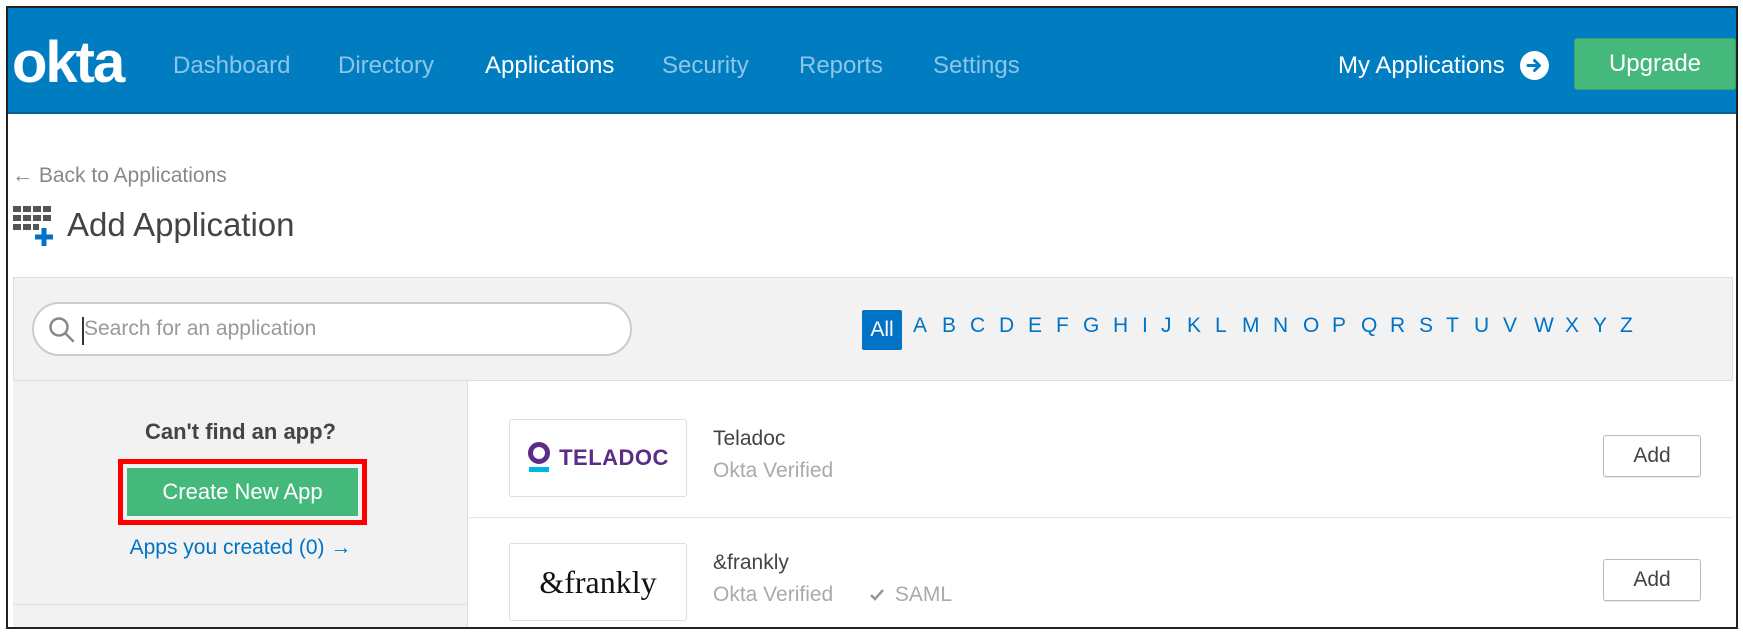 This screenshot has width=1743, height=635. What do you see at coordinates (1166, 326) in the screenshot?
I see `filter-letter: J` at bounding box center [1166, 326].